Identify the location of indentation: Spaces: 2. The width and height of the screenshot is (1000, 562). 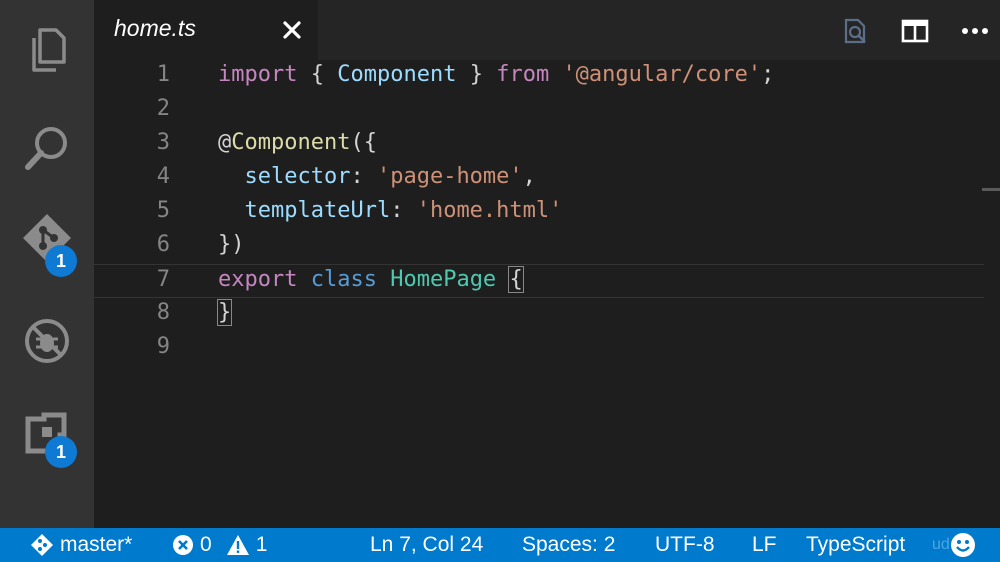
(568, 545).